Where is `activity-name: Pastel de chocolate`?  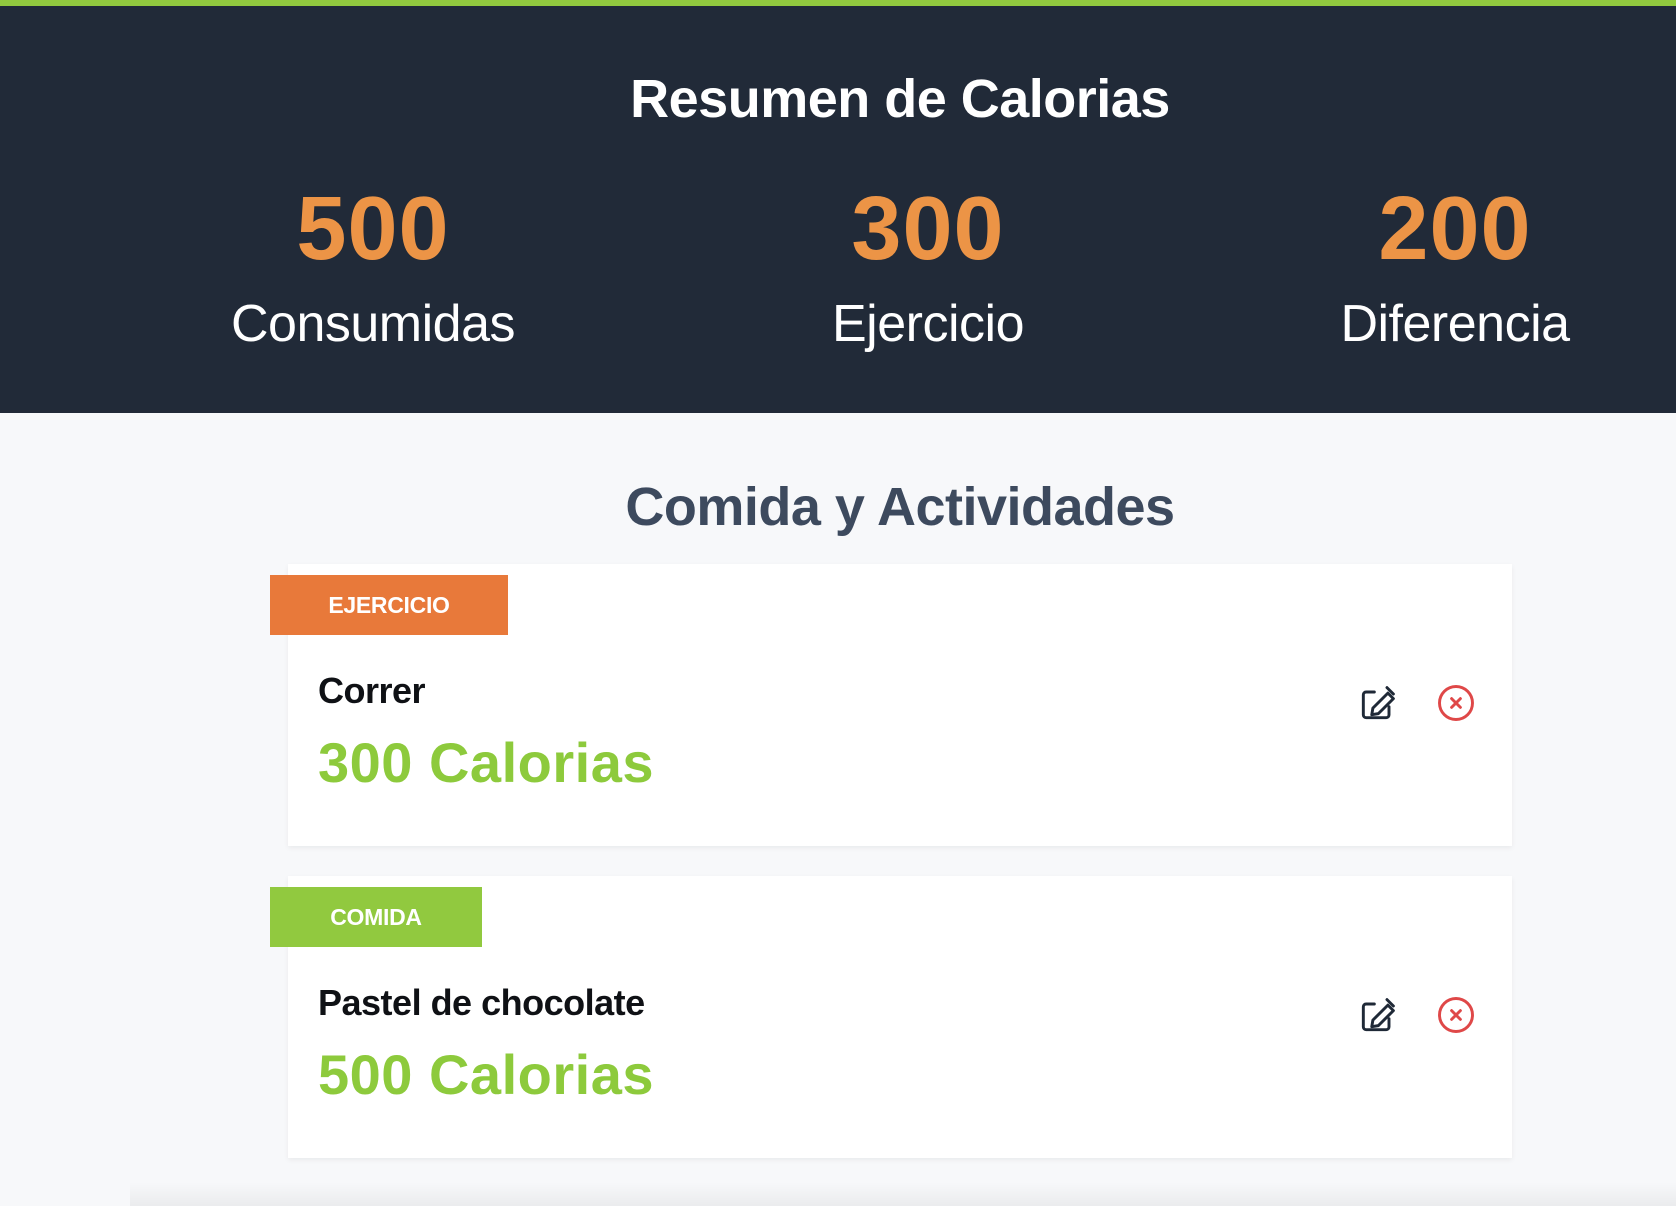
activity-name: Pastel de chocolate is located at coordinates (481, 1002).